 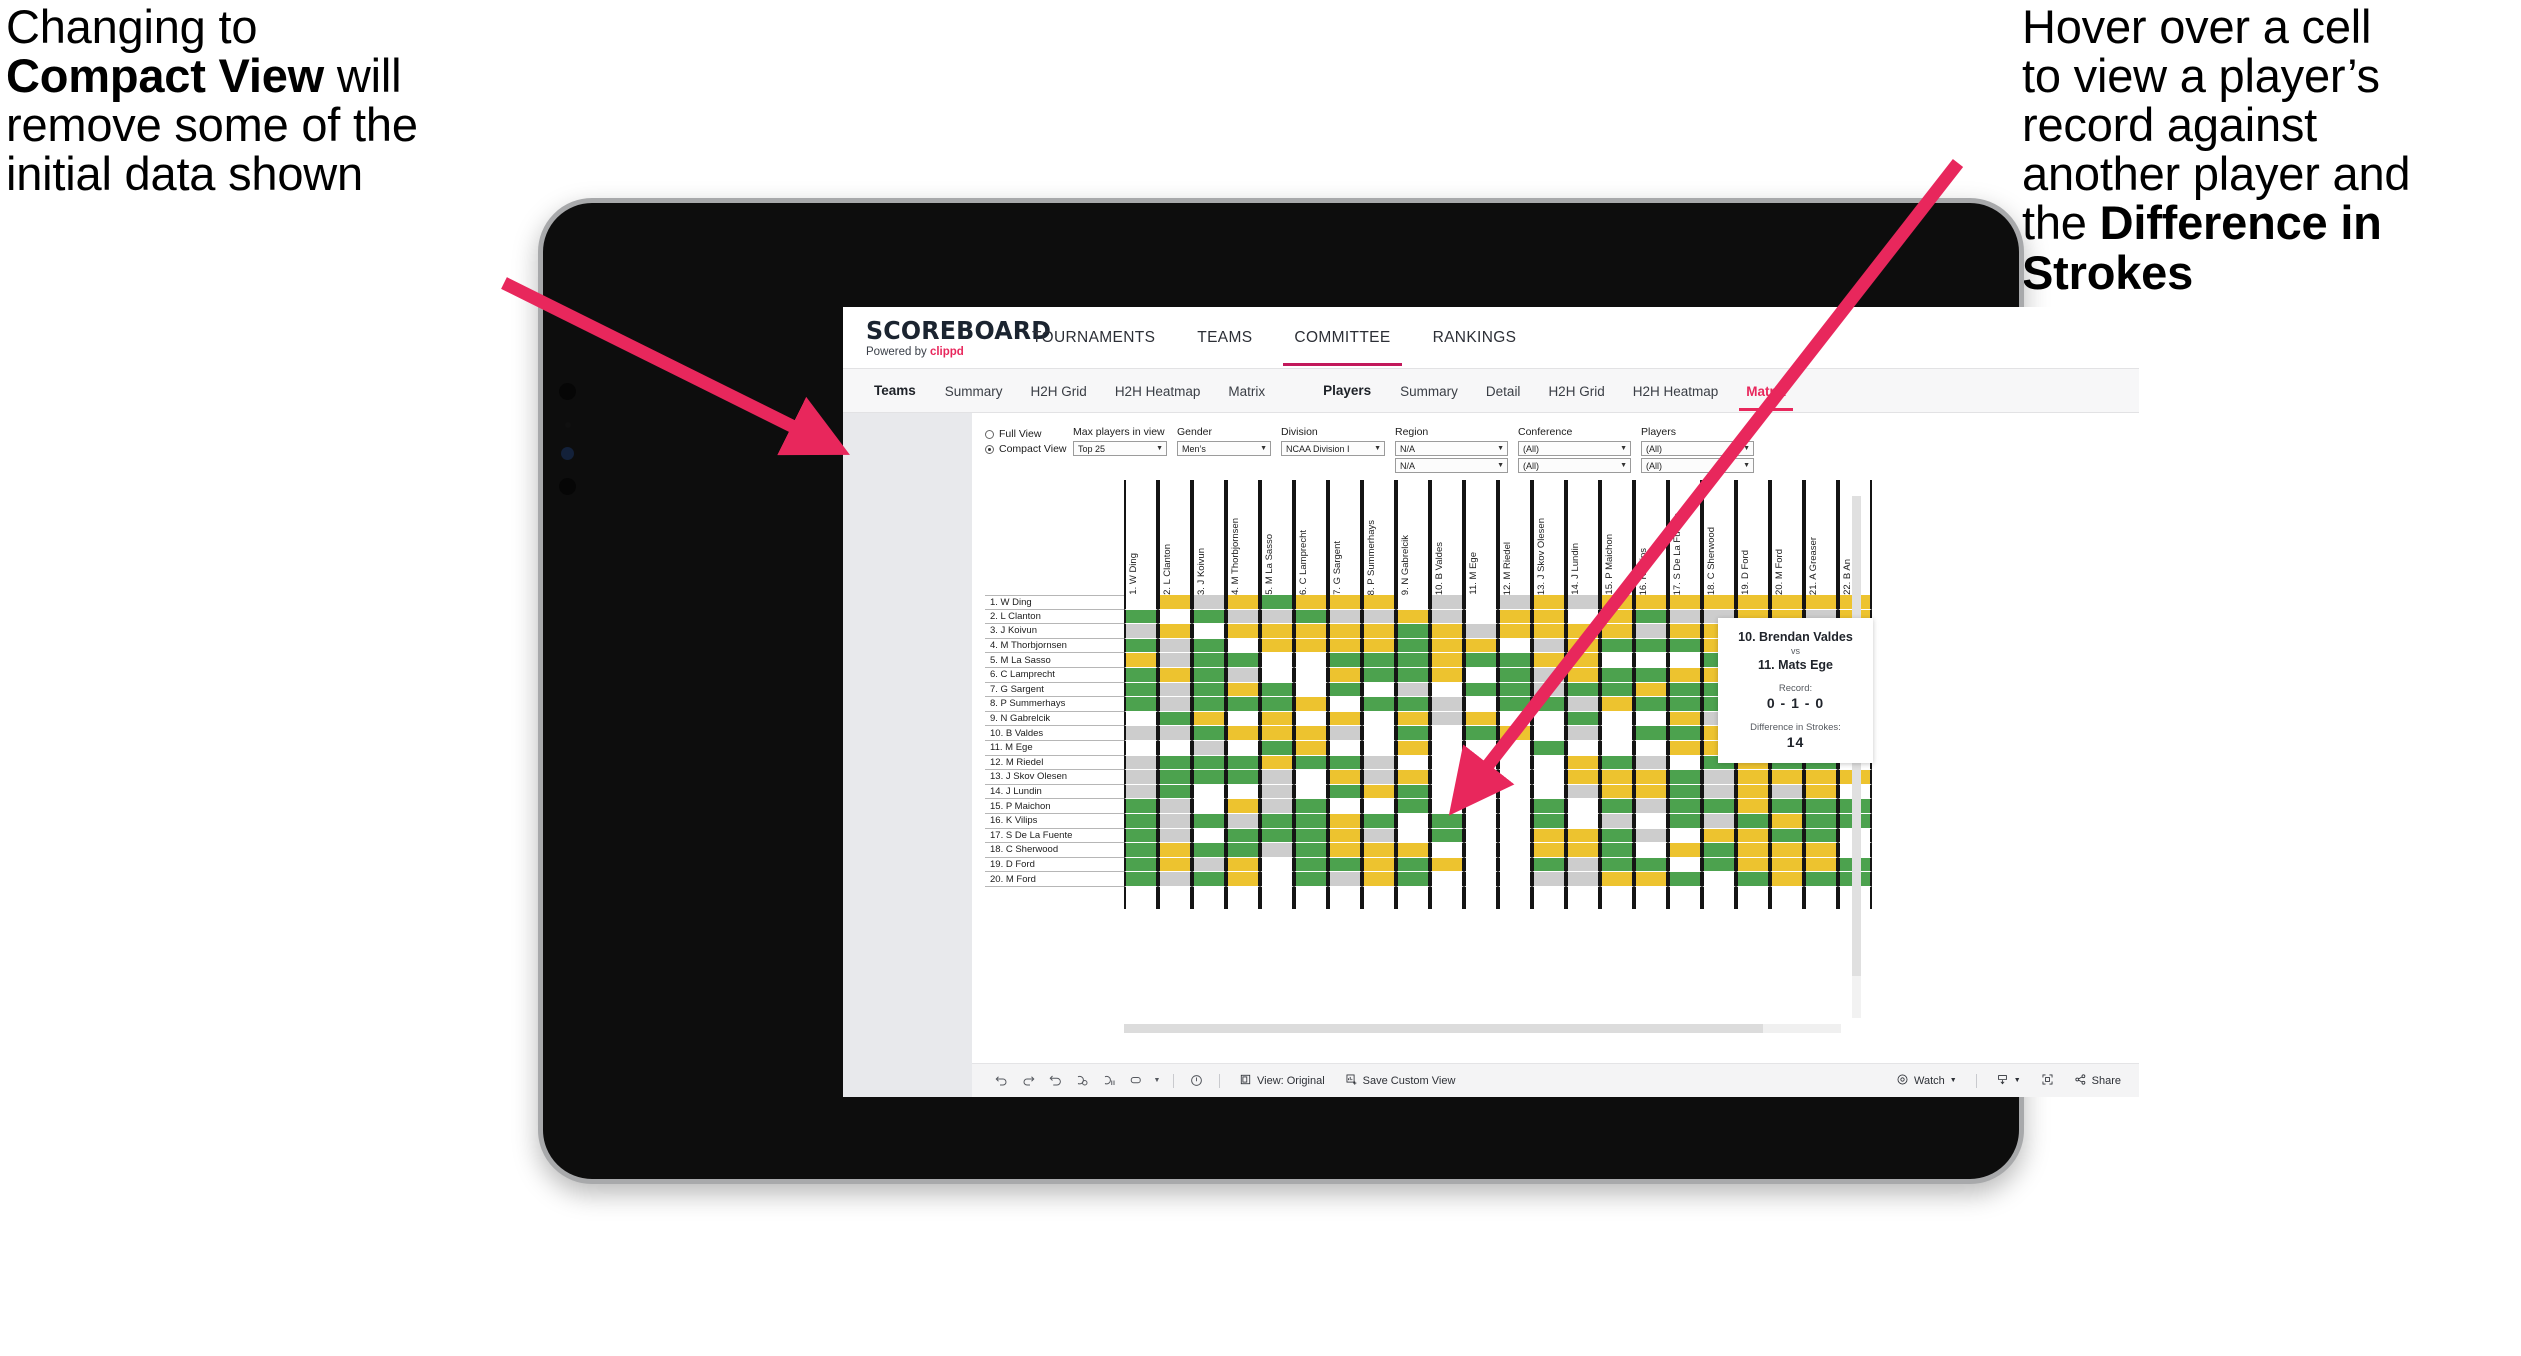 What do you see at coordinates (1549, 537) in the screenshot?
I see `matrix-column-header: 13. J Skov Olesen` at bounding box center [1549, 537].